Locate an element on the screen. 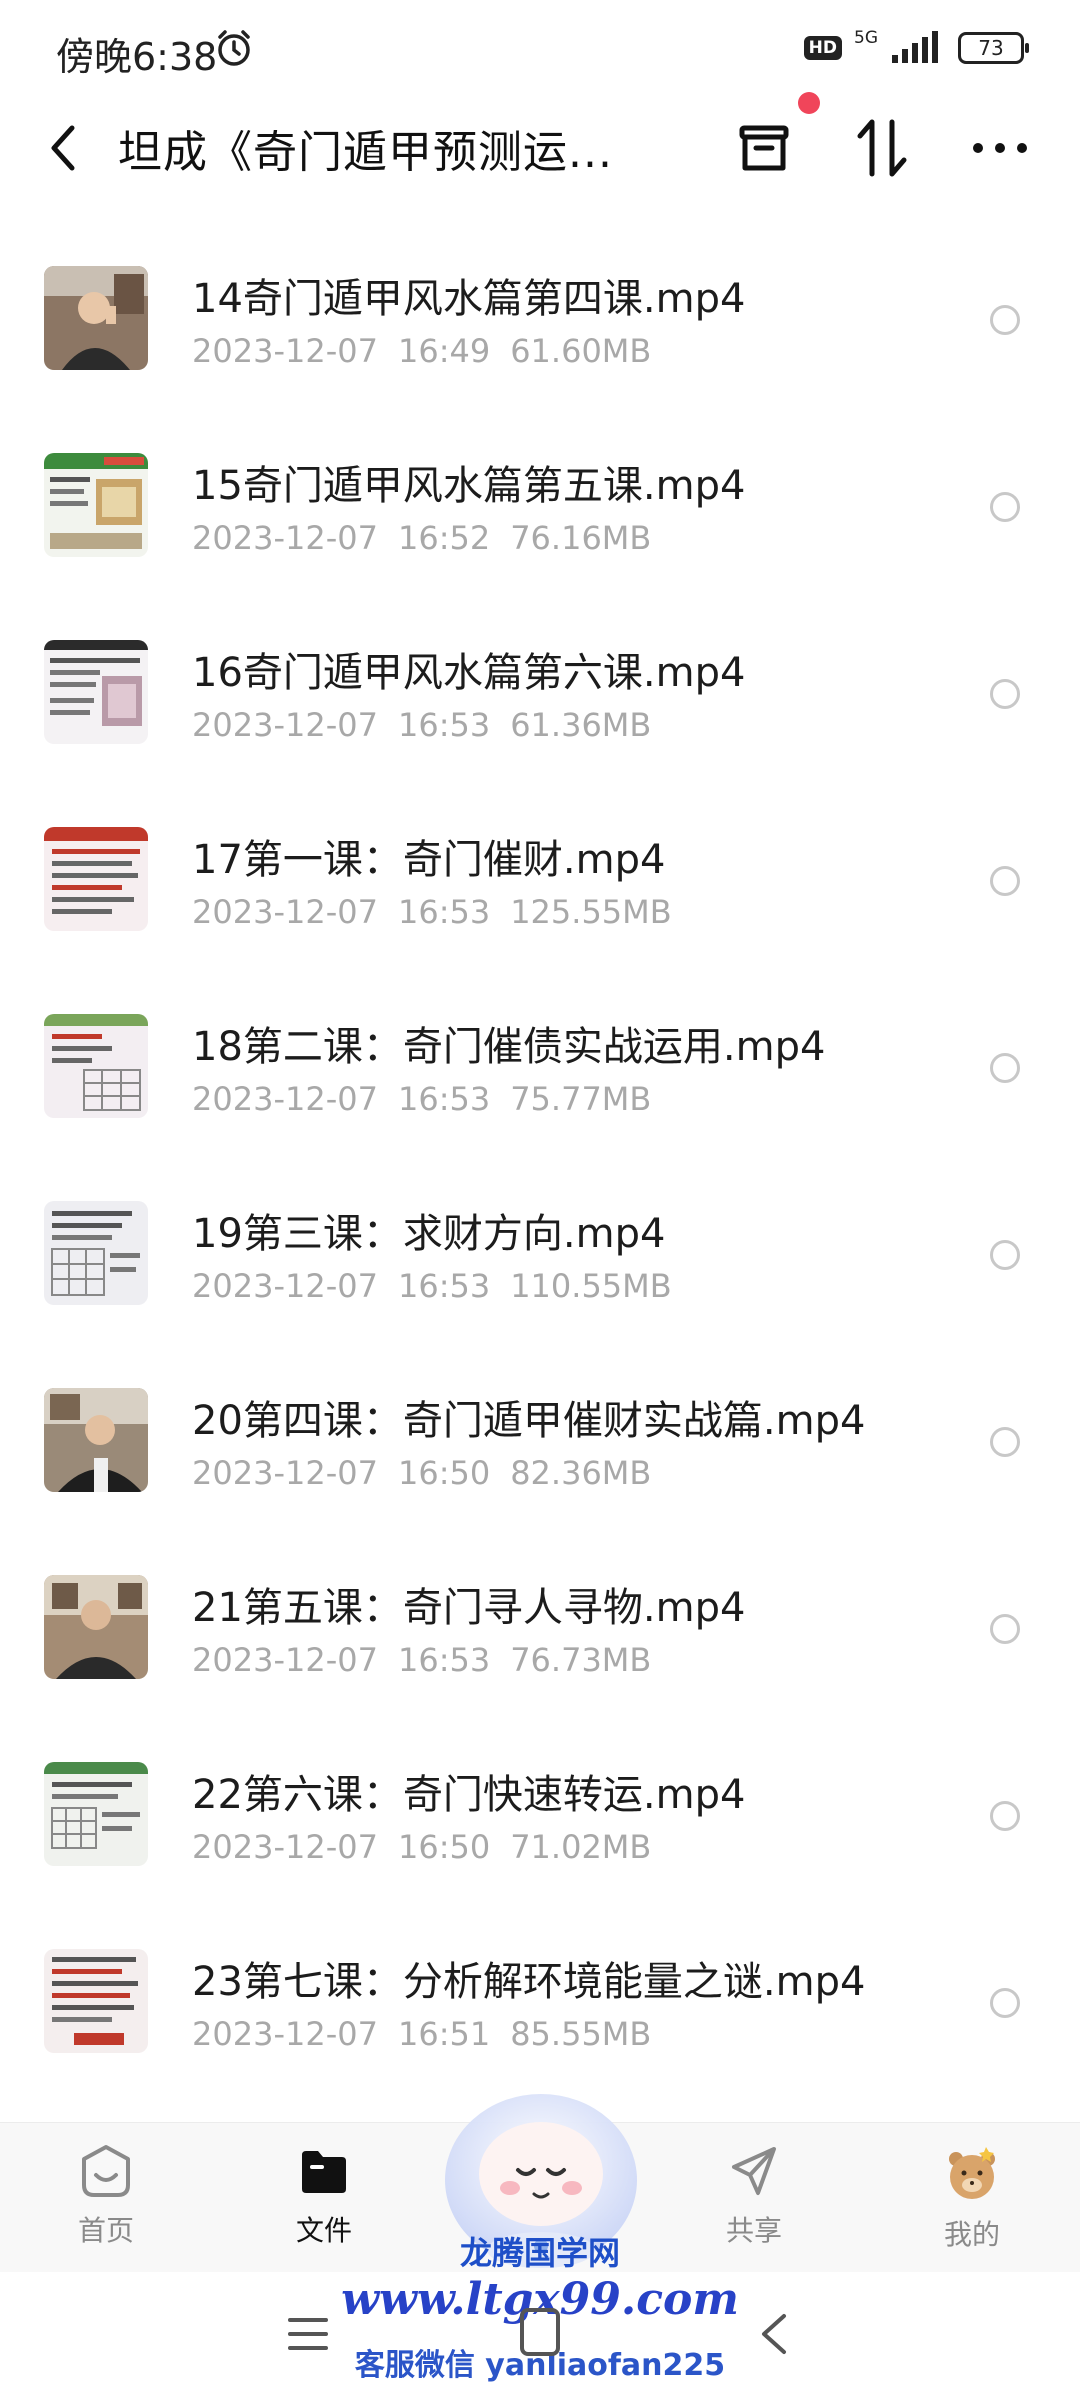 This screenshot has height=2400, width=1080. file-meta: 2023-12-07 16:52 76.16MB is located at coordinates (431, 538).